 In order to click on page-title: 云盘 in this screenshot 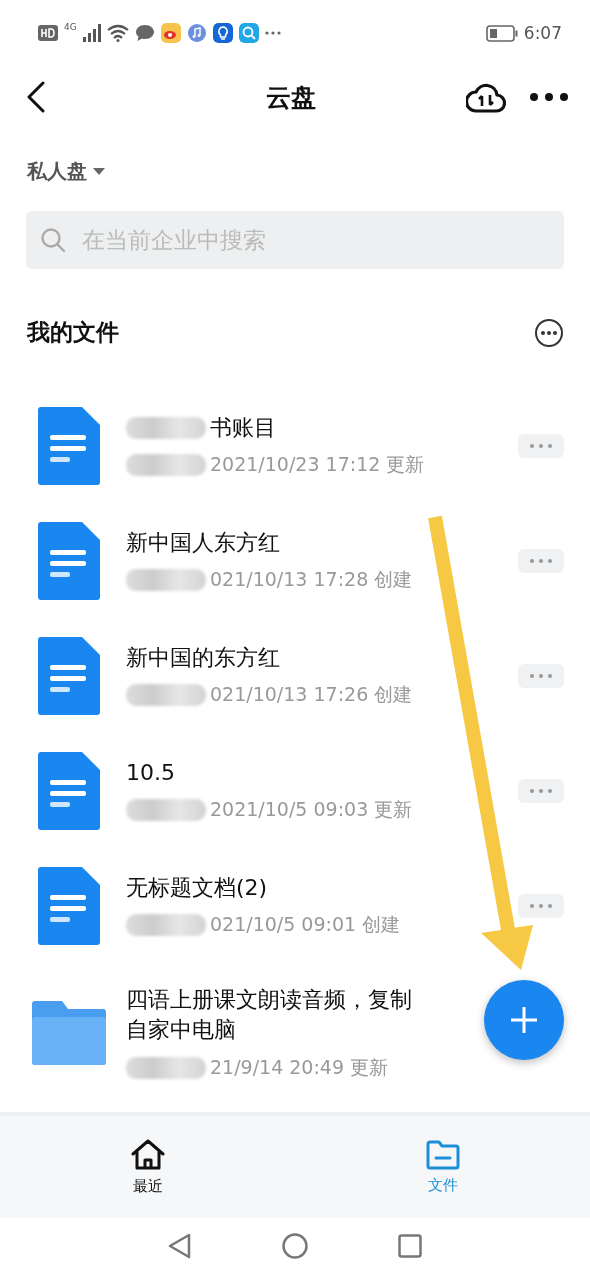, I will do `click(291, 97)`.